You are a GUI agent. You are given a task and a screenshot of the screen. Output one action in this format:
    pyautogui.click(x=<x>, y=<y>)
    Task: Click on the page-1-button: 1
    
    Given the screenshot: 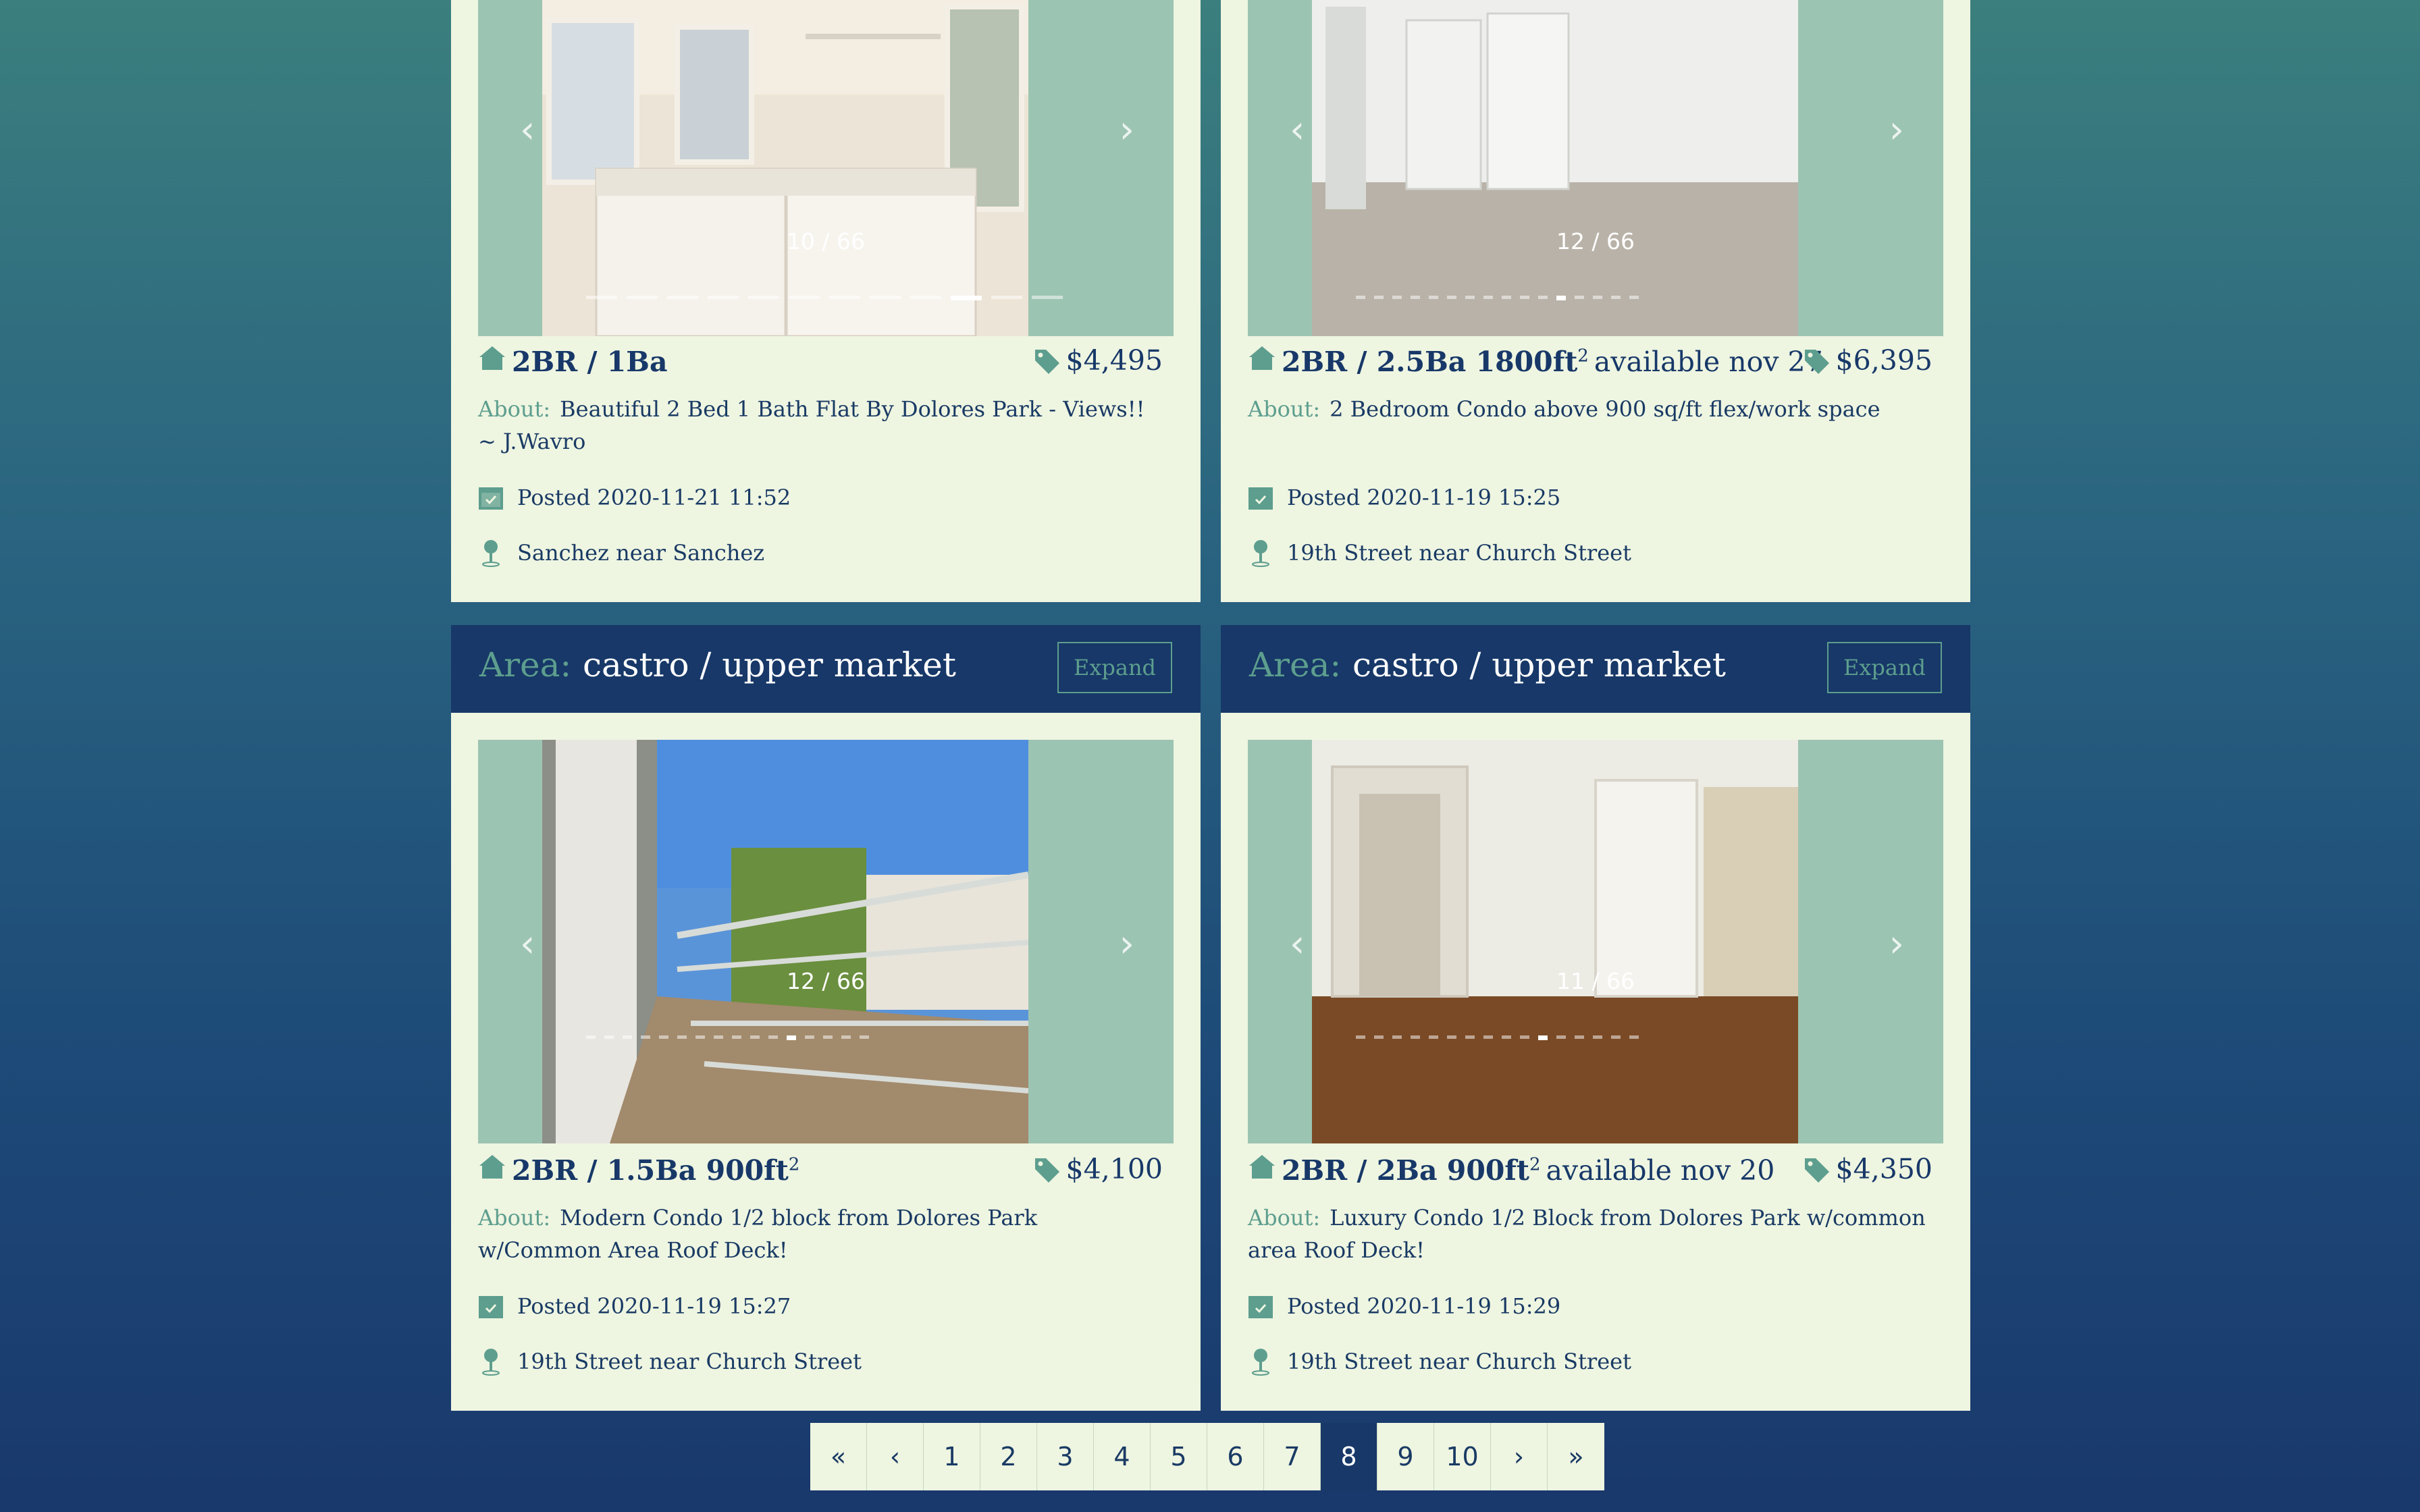 What is the action you would take?
    pyautogui.click(x=952, y=1457)
    